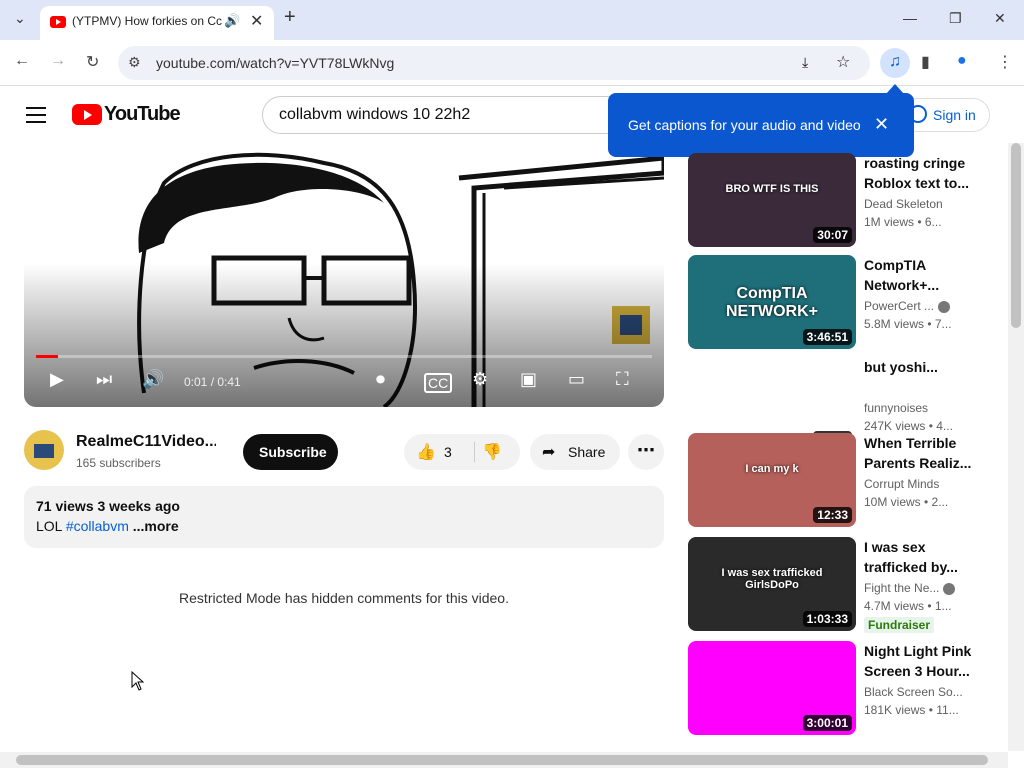  Describe the element at coordinates (528, 379) in the screenshot. I see `miniplayer-icon: ▣` at that location.